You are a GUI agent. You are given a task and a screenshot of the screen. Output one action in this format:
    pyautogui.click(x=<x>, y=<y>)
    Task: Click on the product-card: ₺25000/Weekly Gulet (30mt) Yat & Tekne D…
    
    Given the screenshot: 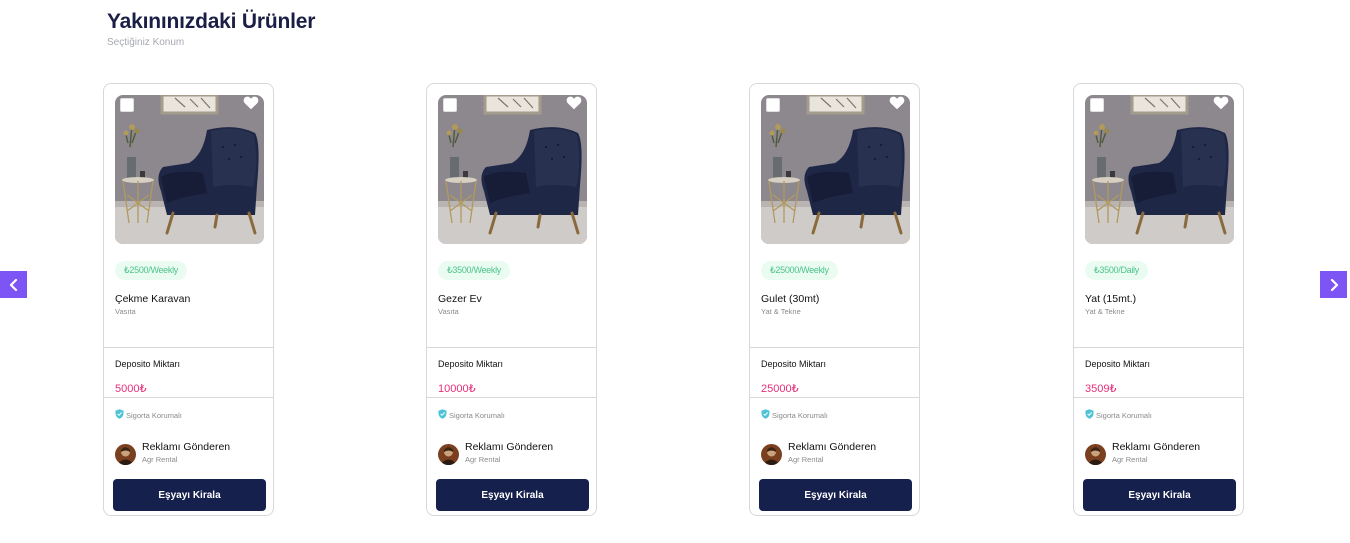 What is the action you would take?
    pyautogui.click(x=834, y=299)
    